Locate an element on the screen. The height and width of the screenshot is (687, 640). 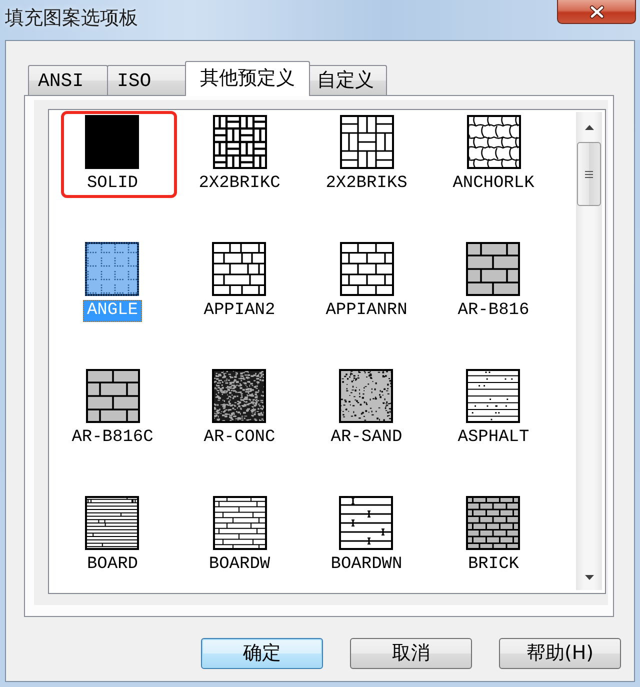
concrete-pattern-icon is located at coordinates (239, 396).